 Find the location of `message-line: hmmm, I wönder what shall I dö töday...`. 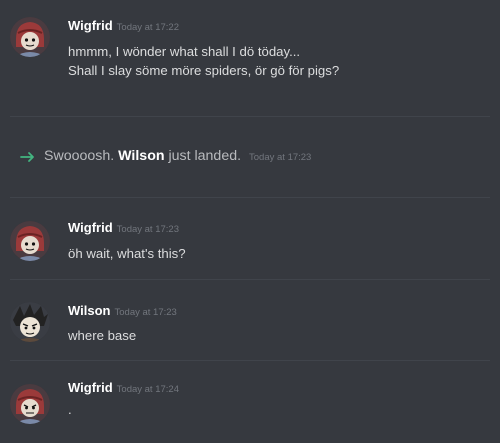

message-line: hmmm, I wönder what shall I dö töday... is located at coordinates (184, 51).